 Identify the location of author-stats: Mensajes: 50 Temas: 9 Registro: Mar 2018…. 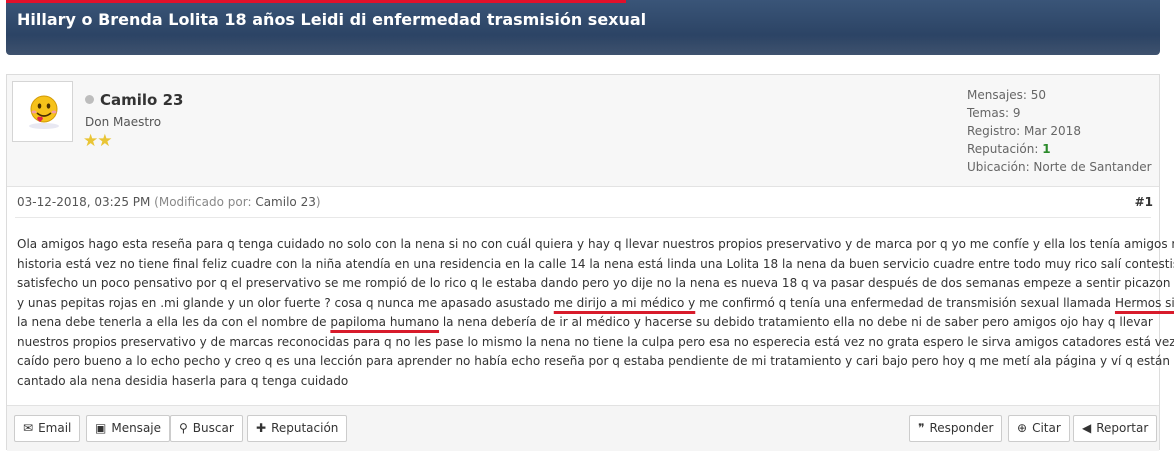
(1059, 131).